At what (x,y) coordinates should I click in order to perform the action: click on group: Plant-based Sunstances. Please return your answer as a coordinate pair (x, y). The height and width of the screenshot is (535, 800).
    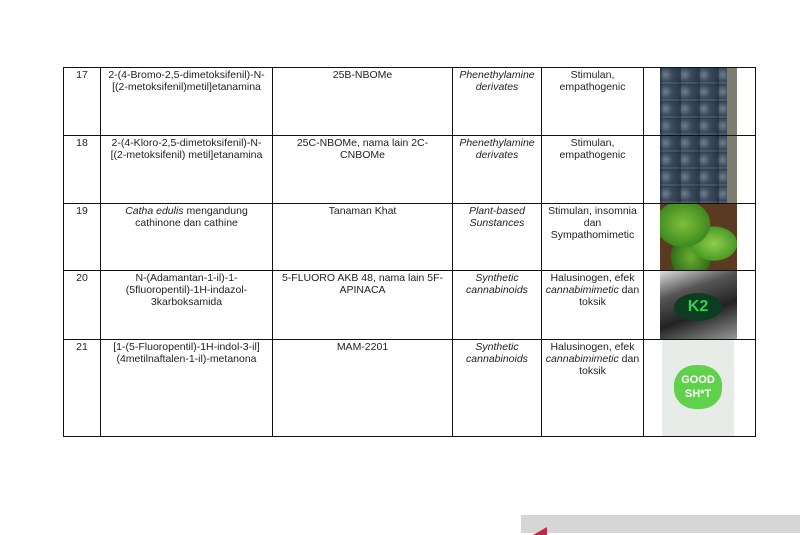
    Looking at the image, I should click on (497, 237).